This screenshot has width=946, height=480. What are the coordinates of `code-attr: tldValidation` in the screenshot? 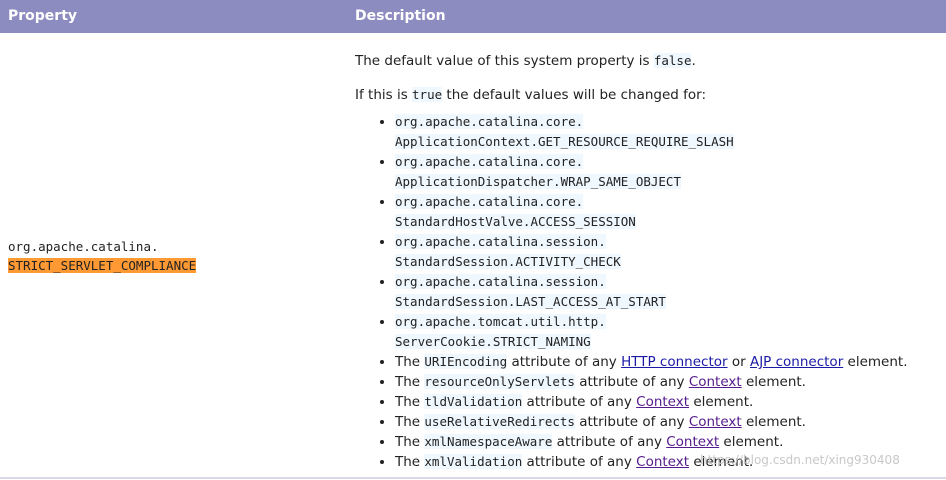 It's located at (473, 401).